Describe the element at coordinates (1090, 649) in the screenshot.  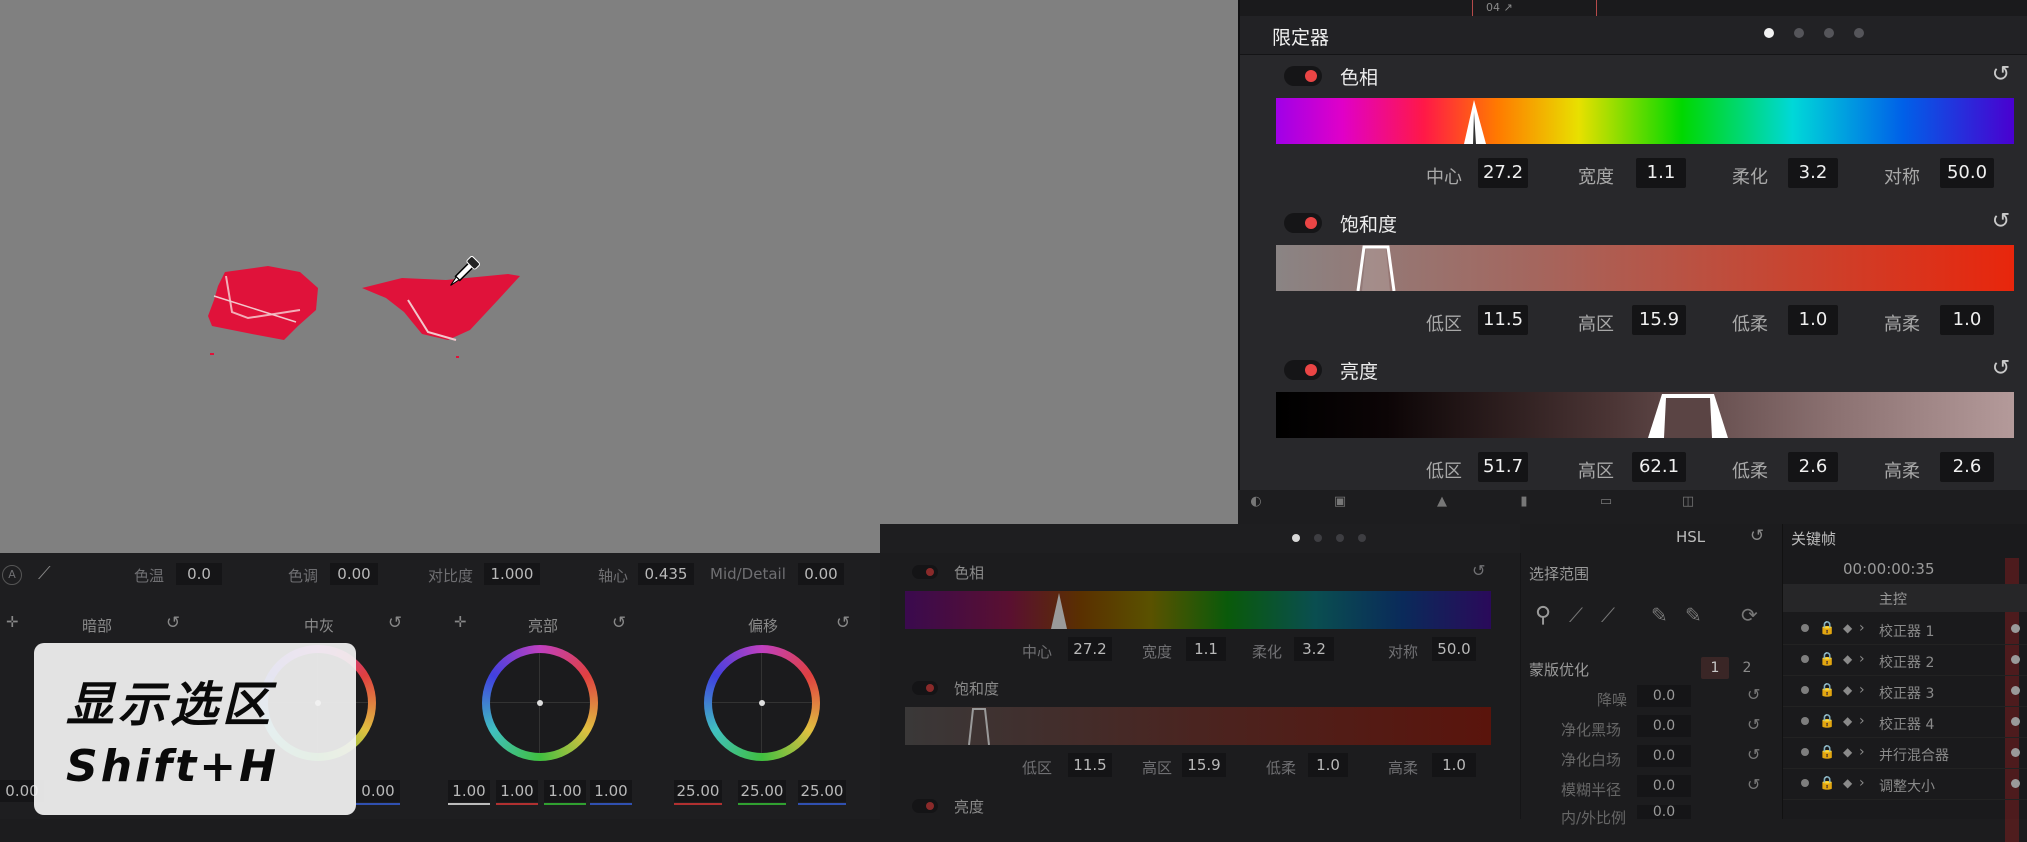
I see `hsl-hue-center-input: 27.2` at that location.